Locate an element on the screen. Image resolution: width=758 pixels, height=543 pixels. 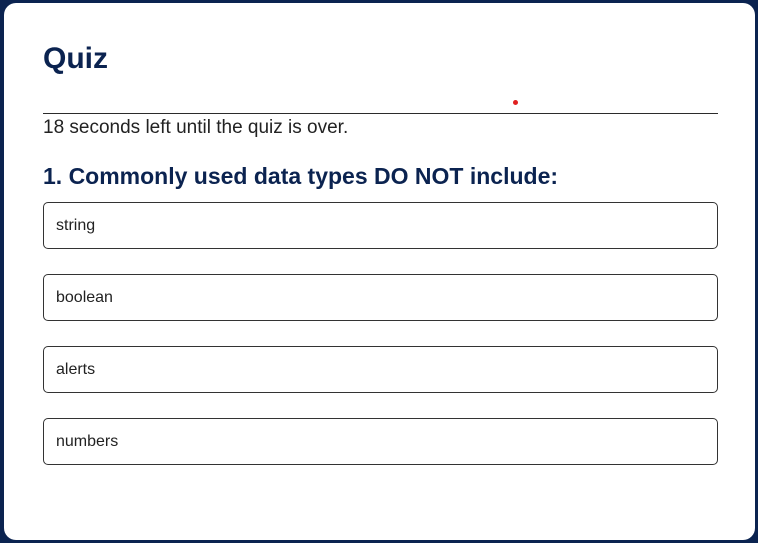
timer-text: 18 seconds left until the quiz is over. is located at coordinates (196, 127).